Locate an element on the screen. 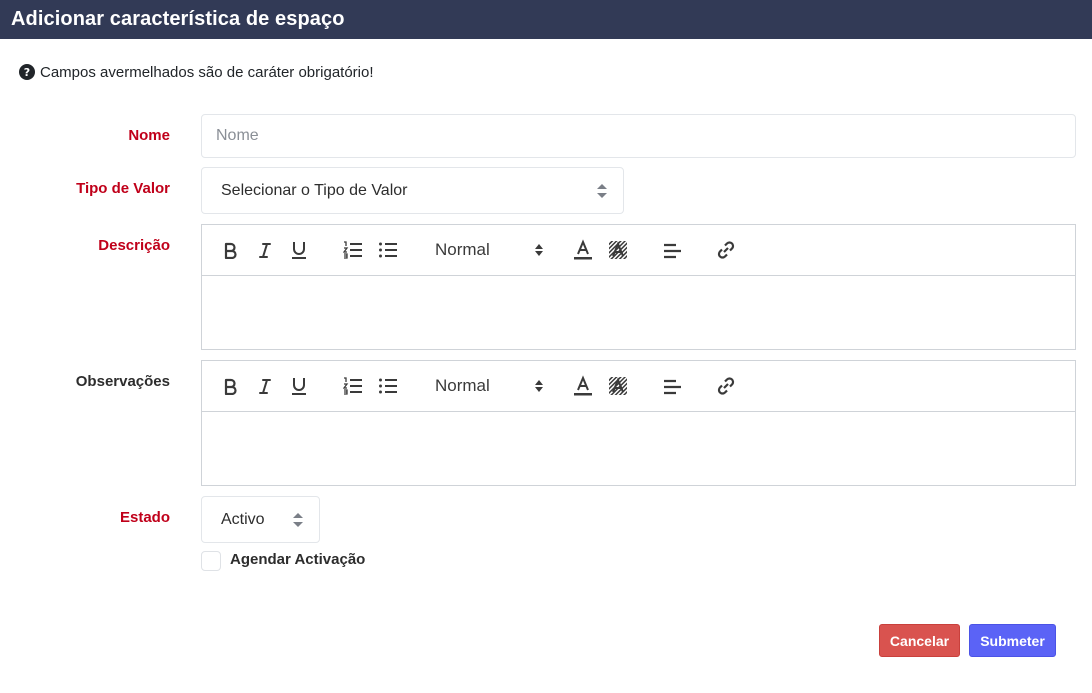 This screenshot has width=1092, height=693. nome-label: Nome is located at coordinates (149, 135).